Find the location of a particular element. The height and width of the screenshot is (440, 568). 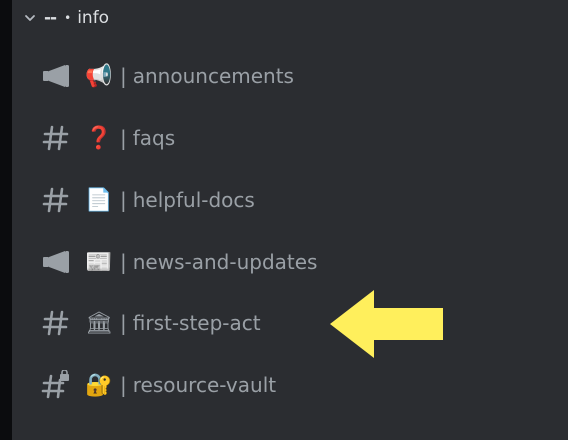

category-header-info: -- • info is located at coordinates (65, 18).